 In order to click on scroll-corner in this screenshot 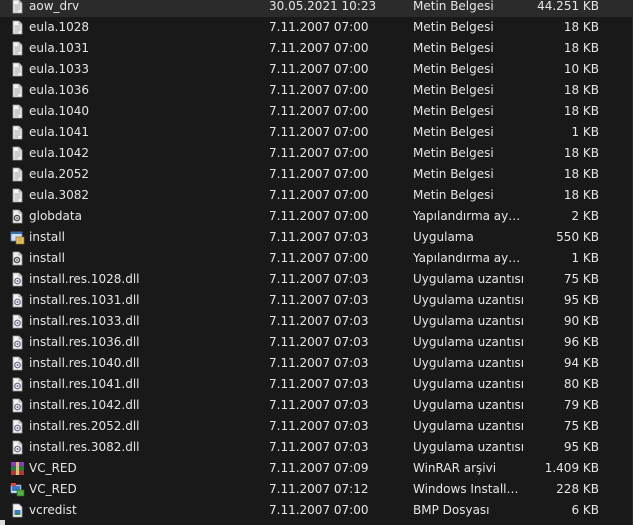, I will do `click(2, 522)`.